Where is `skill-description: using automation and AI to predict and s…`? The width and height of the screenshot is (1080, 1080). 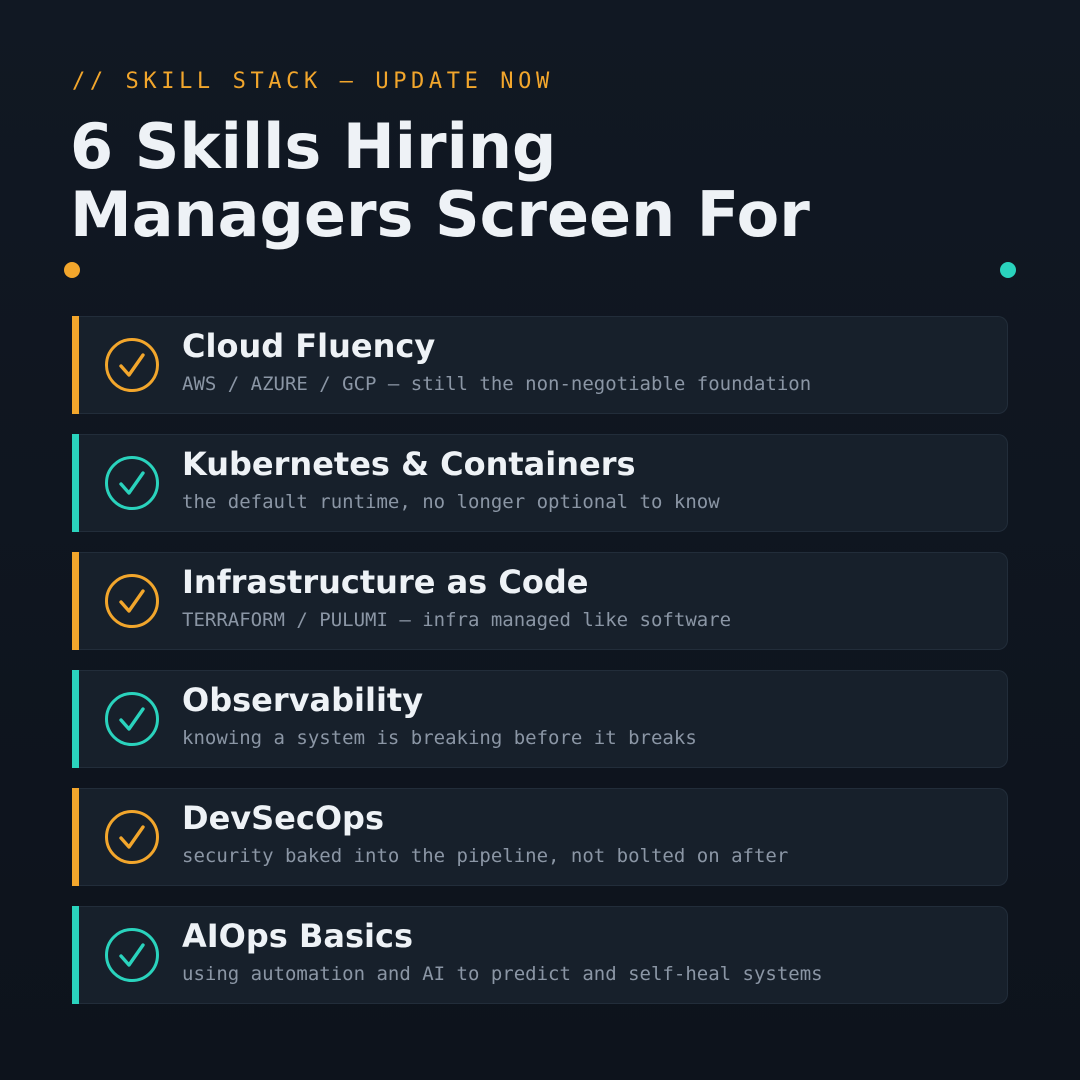 skill-description: using automation and AI to predict and s… is located at coordinates (502, 974).